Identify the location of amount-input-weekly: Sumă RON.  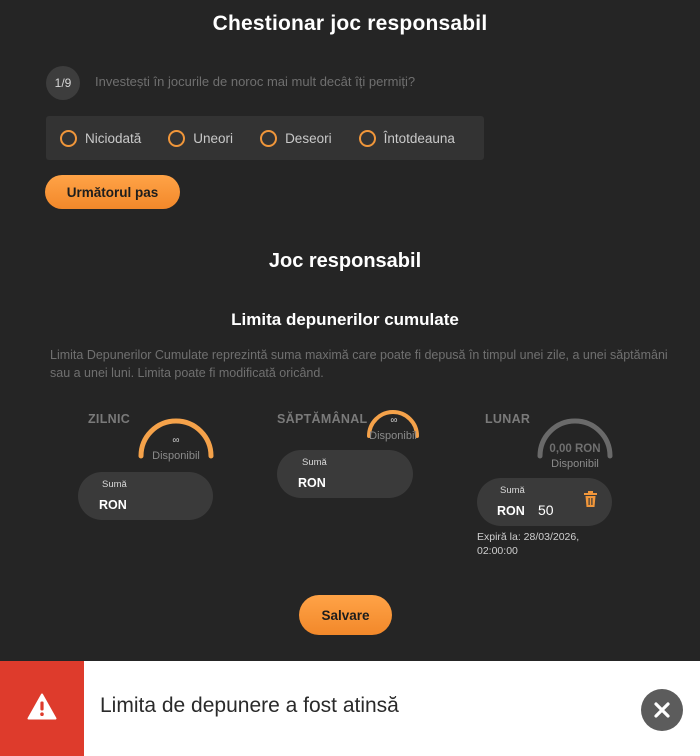
(345, 474).